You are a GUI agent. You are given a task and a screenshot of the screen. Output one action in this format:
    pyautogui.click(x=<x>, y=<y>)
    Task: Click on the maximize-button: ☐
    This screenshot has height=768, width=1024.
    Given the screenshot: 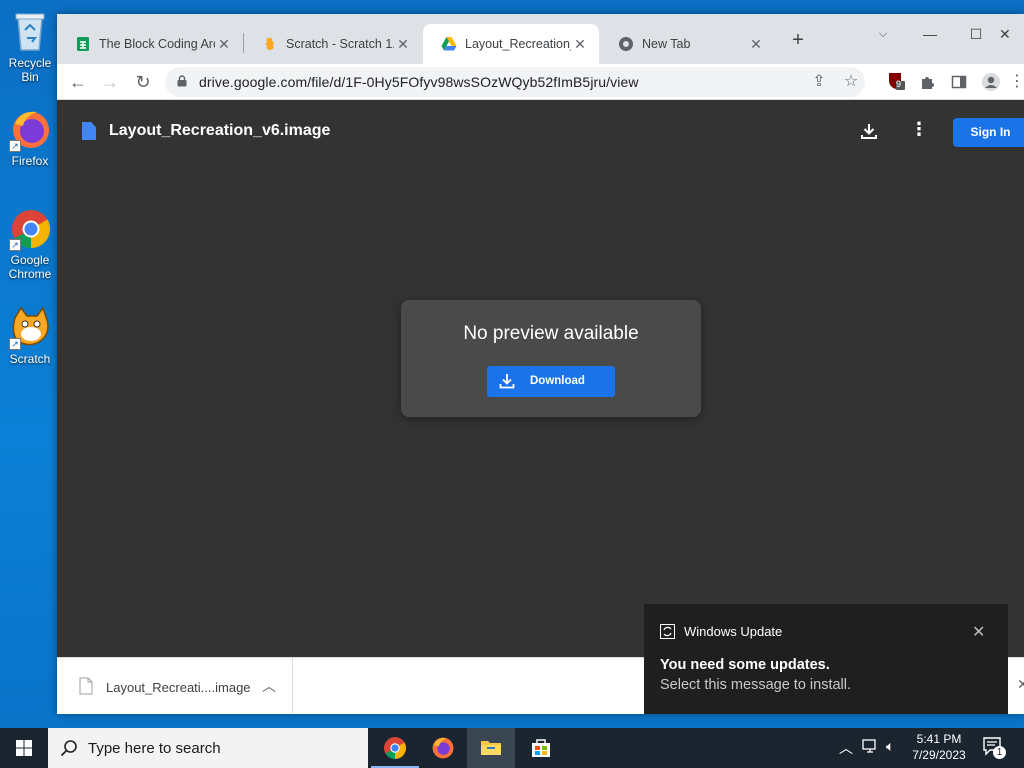 What is the action you would take?
    pyautogui.click(x=976, y=34)
    